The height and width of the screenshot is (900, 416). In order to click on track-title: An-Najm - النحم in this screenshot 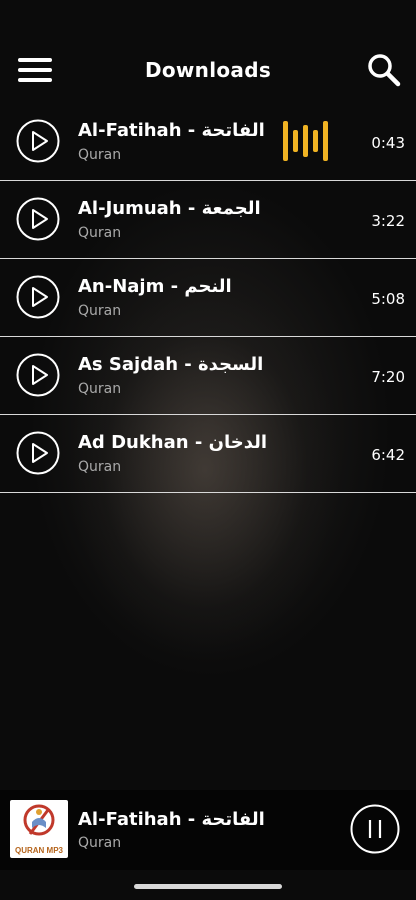, I will do `click(155, 286)`.